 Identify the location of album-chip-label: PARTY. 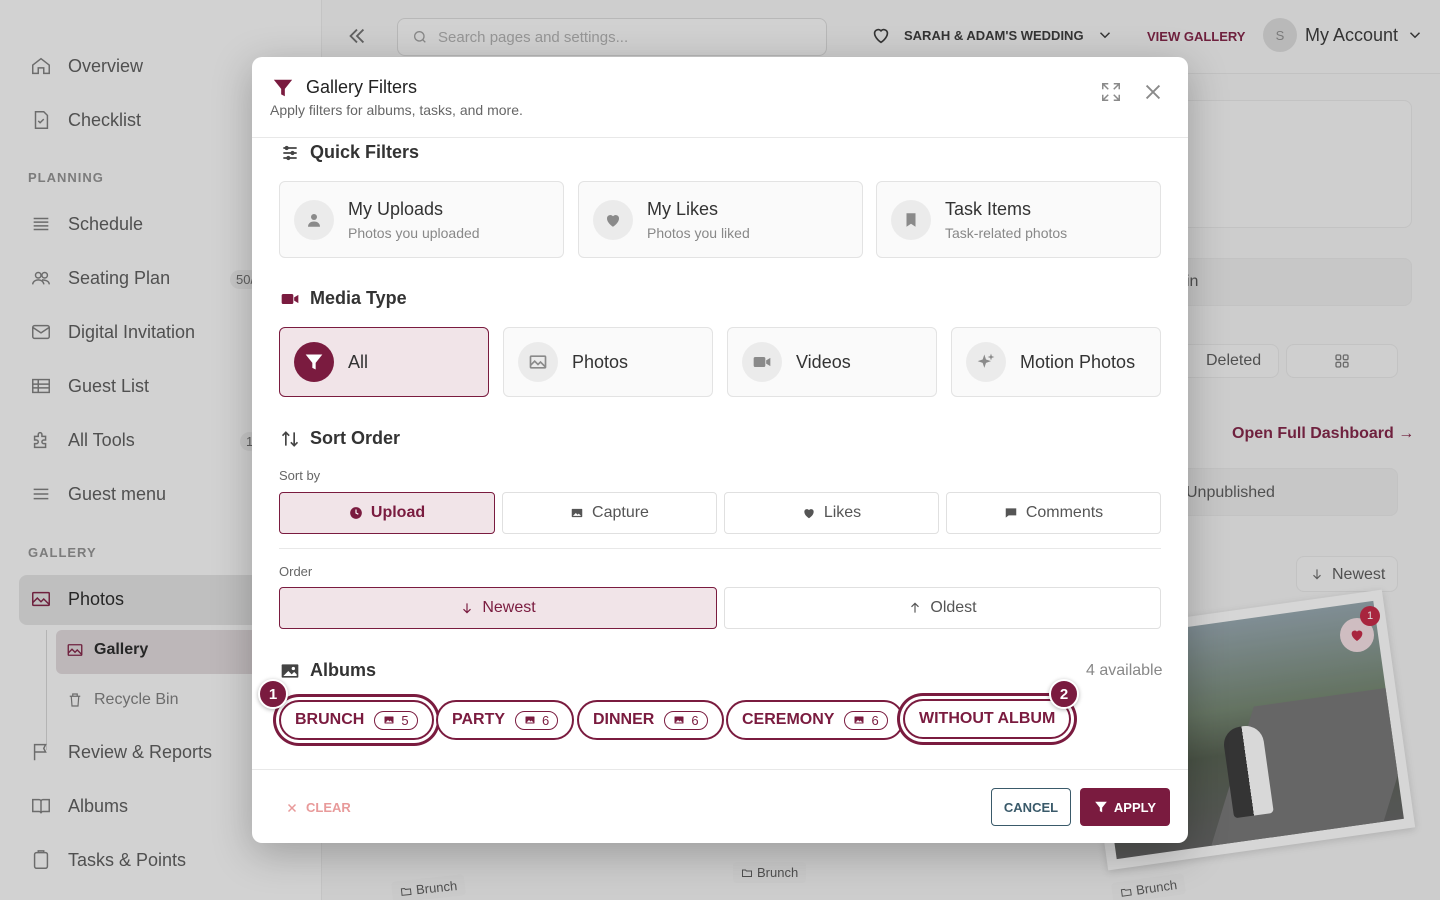
(479, 719).